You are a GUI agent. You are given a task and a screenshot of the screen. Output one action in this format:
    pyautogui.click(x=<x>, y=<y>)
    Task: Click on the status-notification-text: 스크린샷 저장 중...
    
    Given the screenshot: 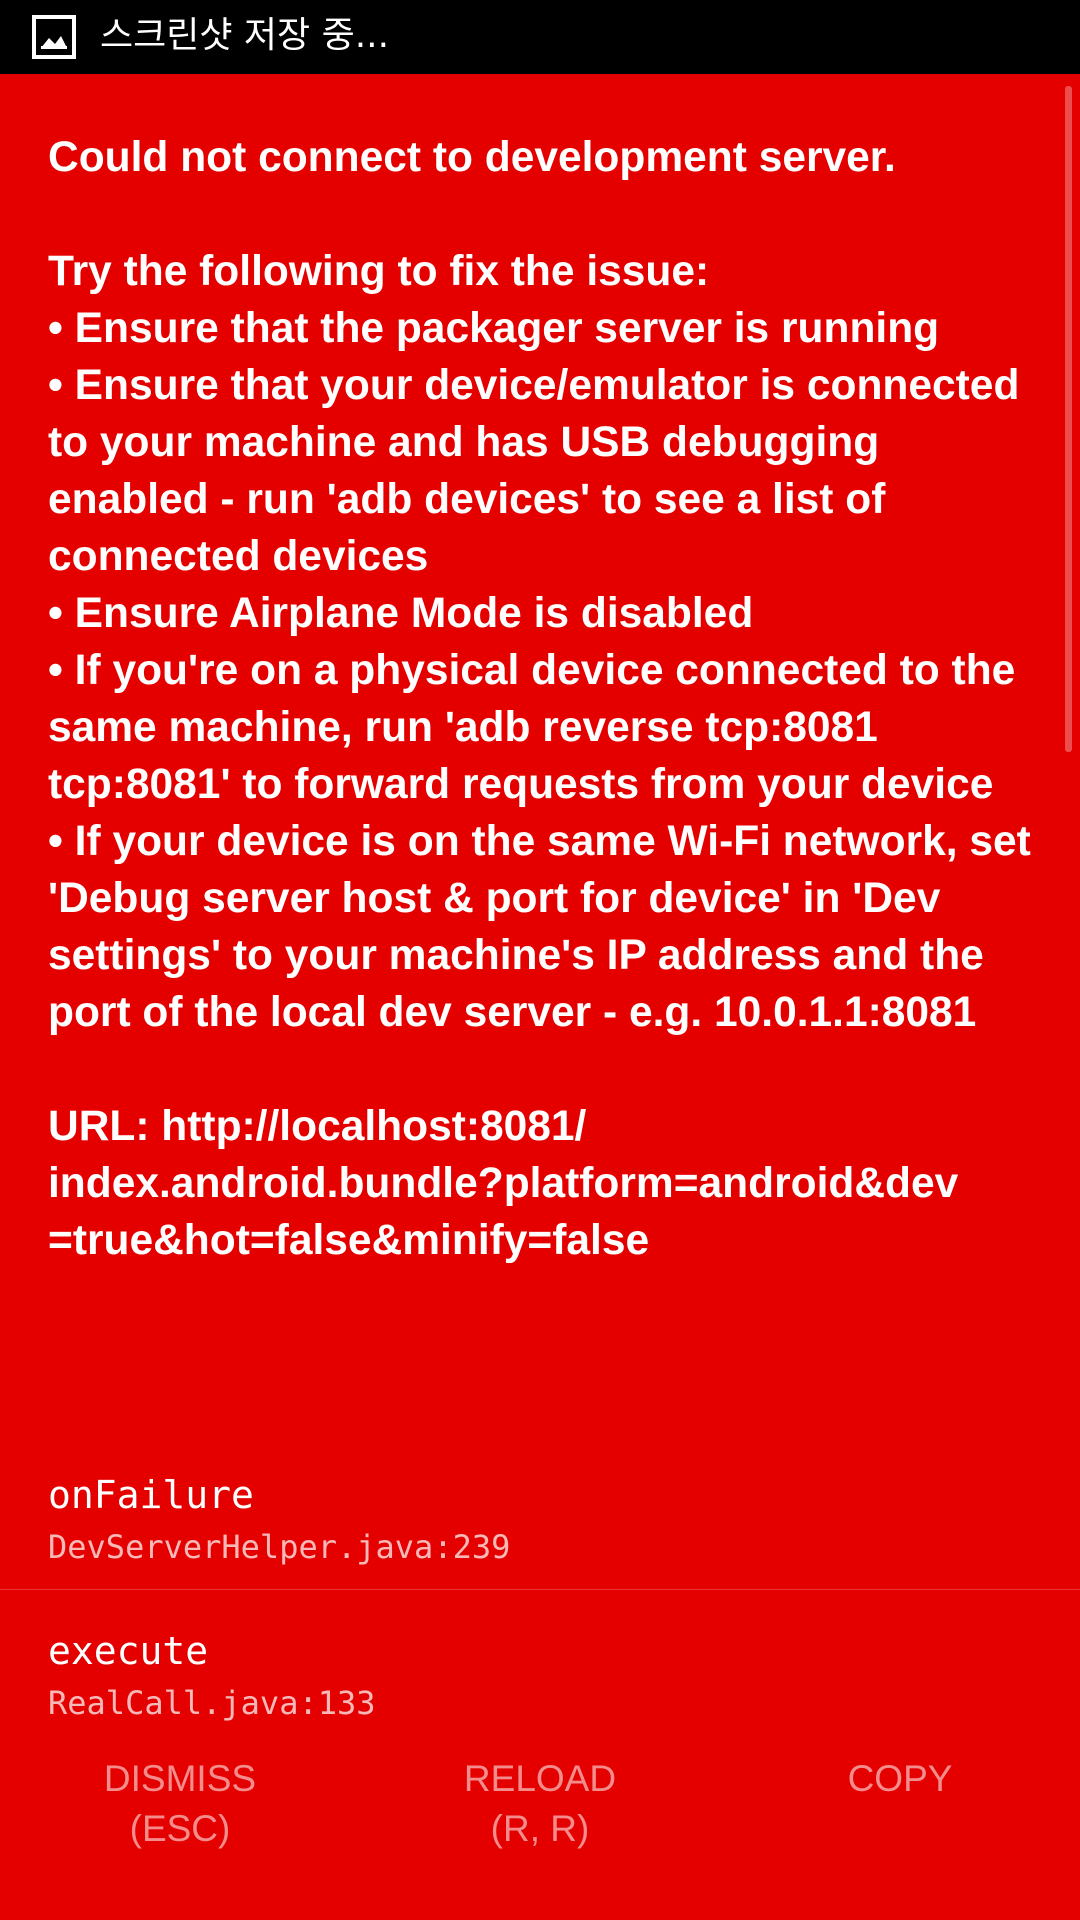 What is the action you would take?
    pyautogui.click(x=245, y=35)
    